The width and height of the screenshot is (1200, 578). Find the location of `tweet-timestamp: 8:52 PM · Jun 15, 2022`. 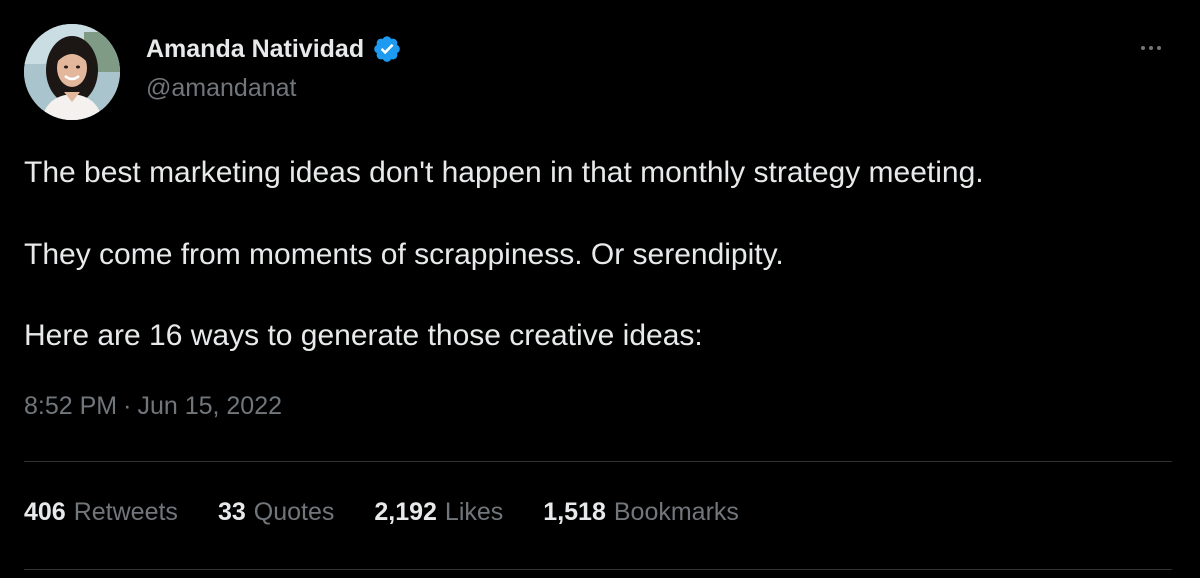

tweet-timestamp: 8:52 PM · Jun 15, 2022 is located at coordinates (153, 406).